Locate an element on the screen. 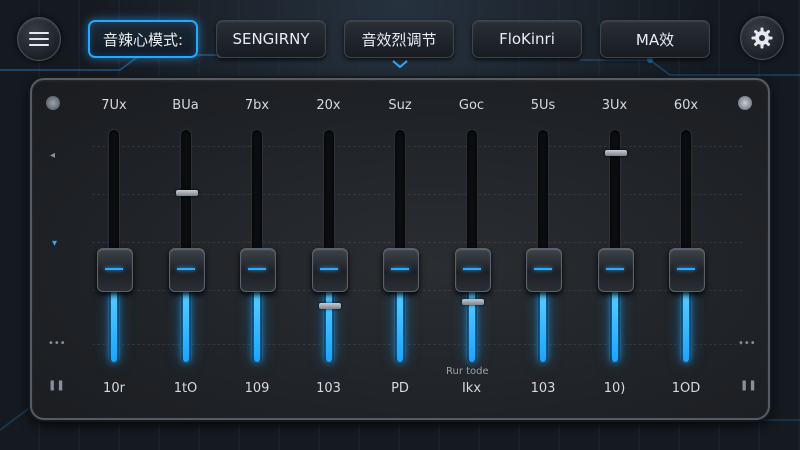 The height and width of the screenshot is (450, 800). left-pause-icon: ❚❚ is located at coordinates (56, 385).